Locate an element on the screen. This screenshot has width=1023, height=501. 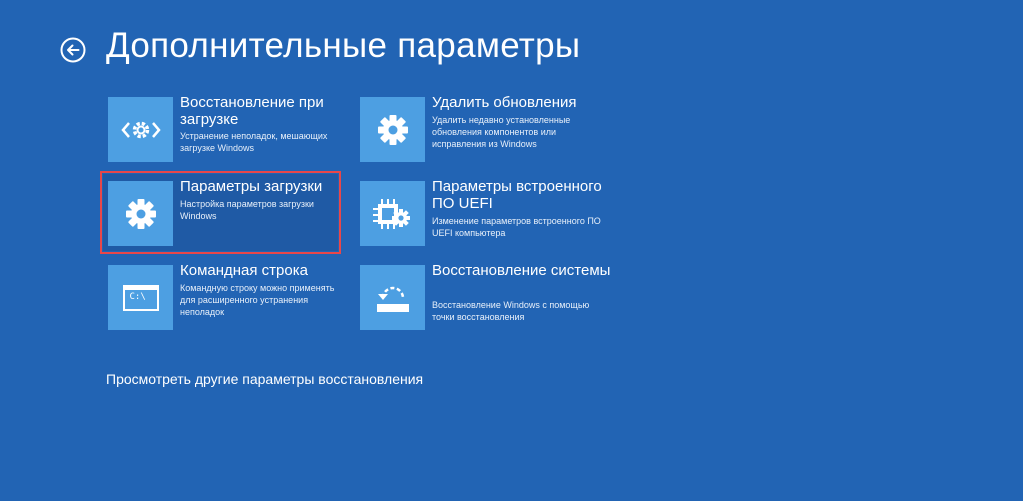
tile-title: Восстановление при загрузке is located at coordinates (252, 111).